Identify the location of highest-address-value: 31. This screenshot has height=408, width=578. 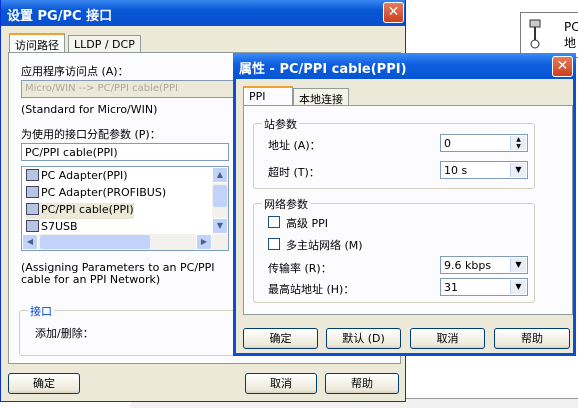
(451, 287).